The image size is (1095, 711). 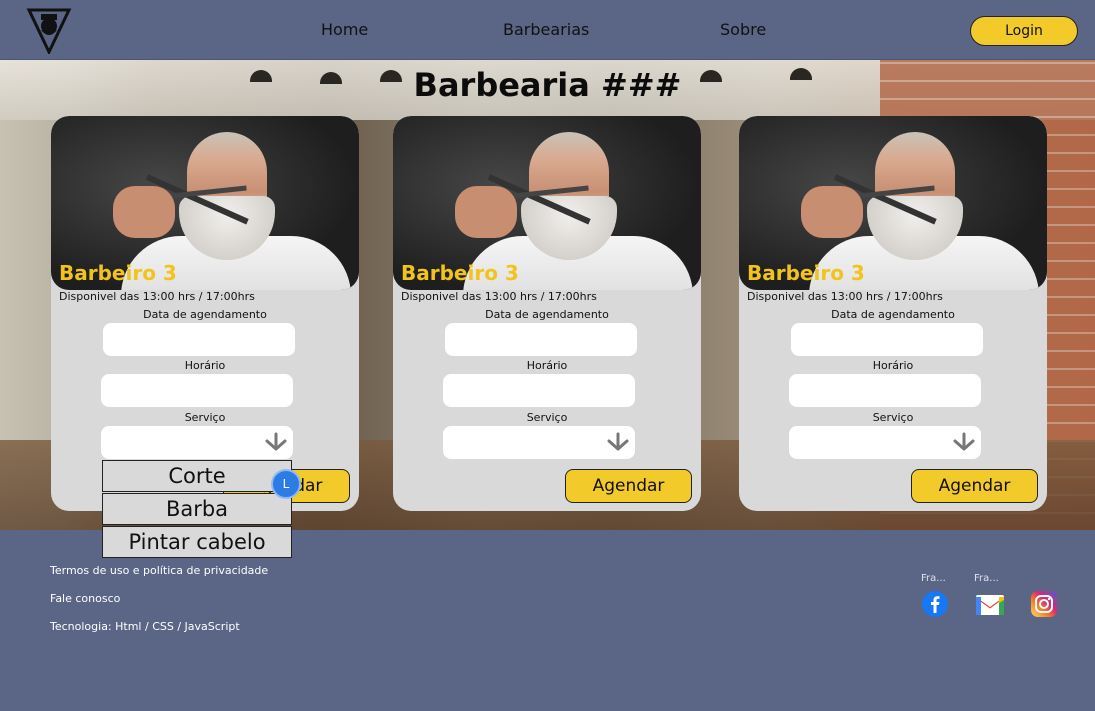 I want to click on login-button: Login, so click(x=1024, y=31).